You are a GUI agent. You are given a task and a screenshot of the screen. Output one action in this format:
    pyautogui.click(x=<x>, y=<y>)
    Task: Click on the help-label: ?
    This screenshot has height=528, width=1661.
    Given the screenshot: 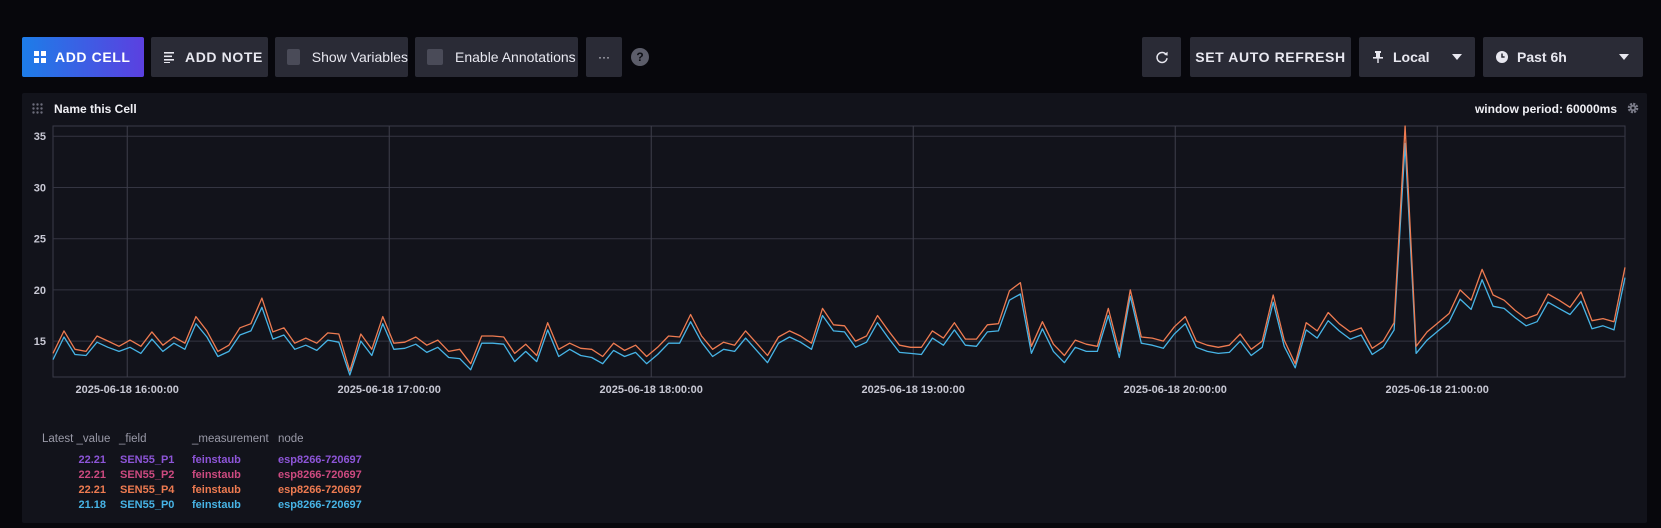 What is the action you would take?
    pyautogui.click(x=640, y=57)
    